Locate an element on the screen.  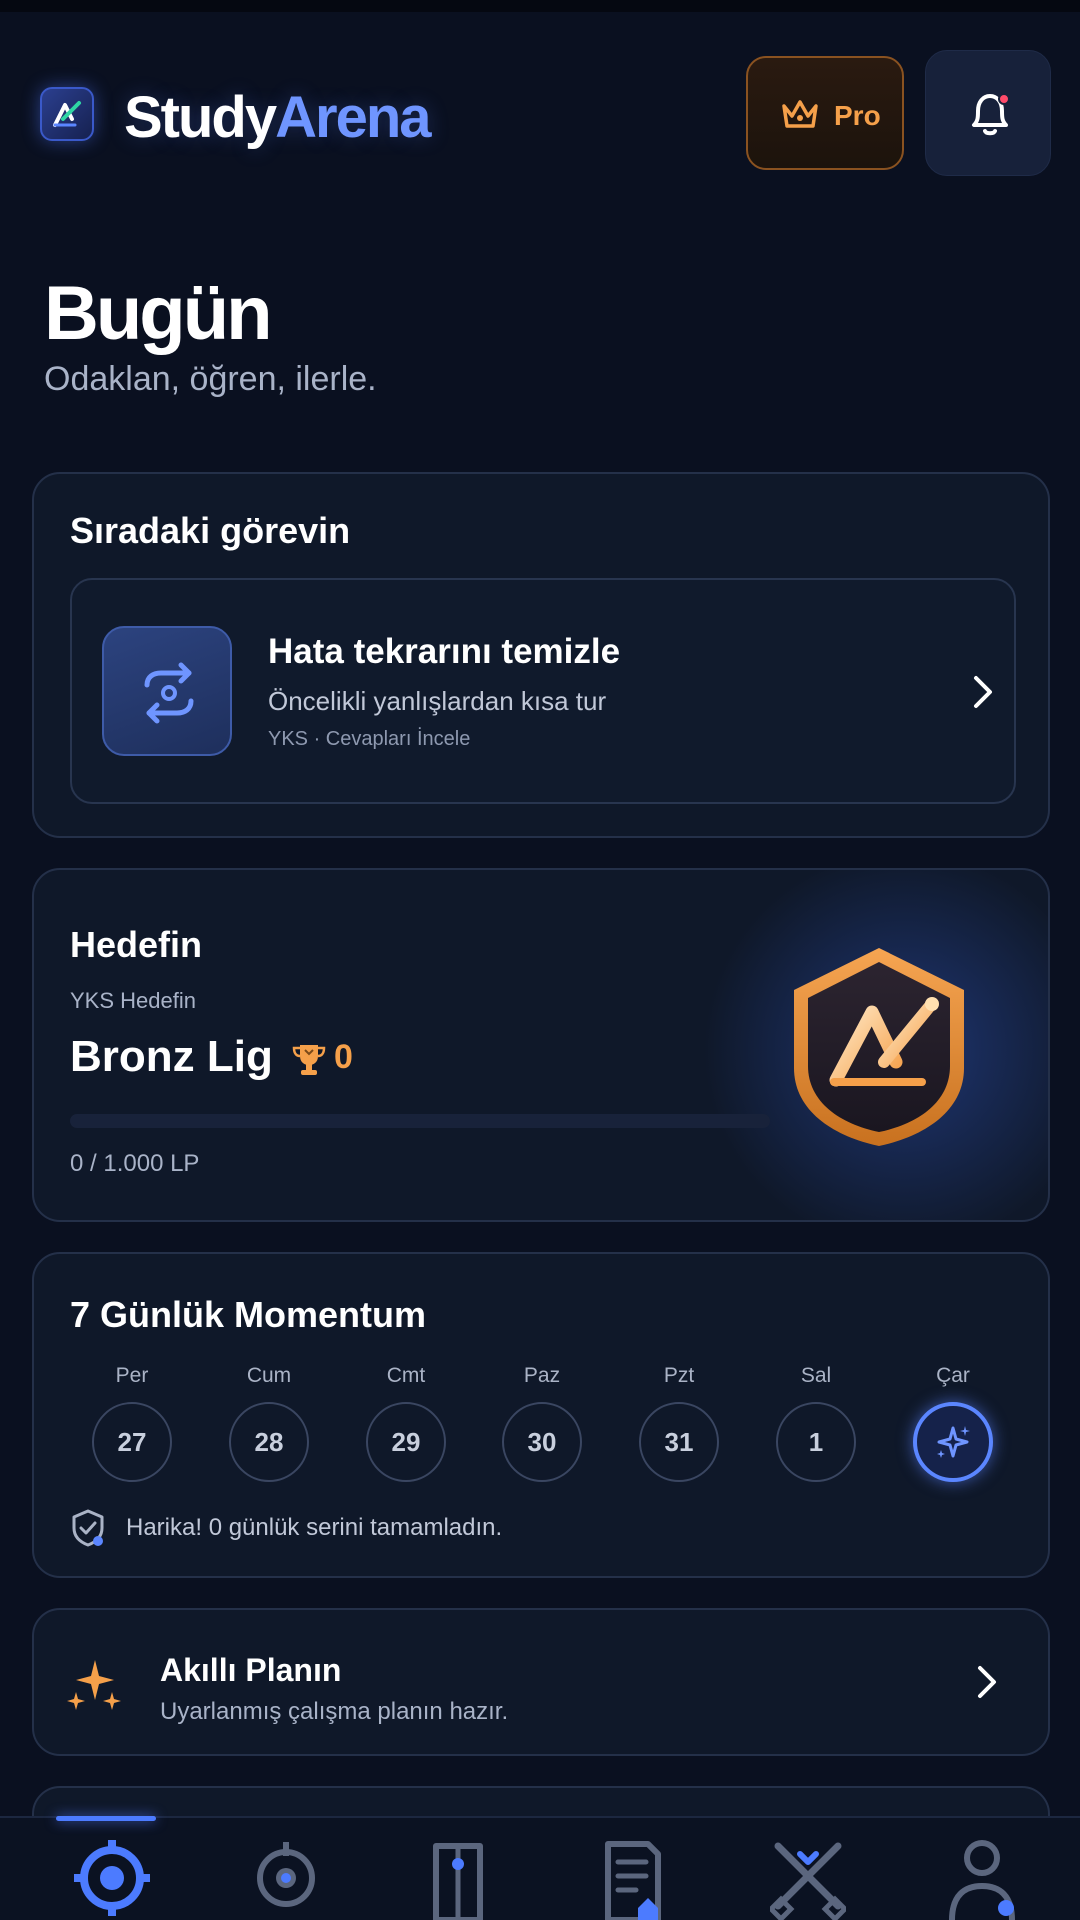
logo-icon is located at coordinates (67, 114).